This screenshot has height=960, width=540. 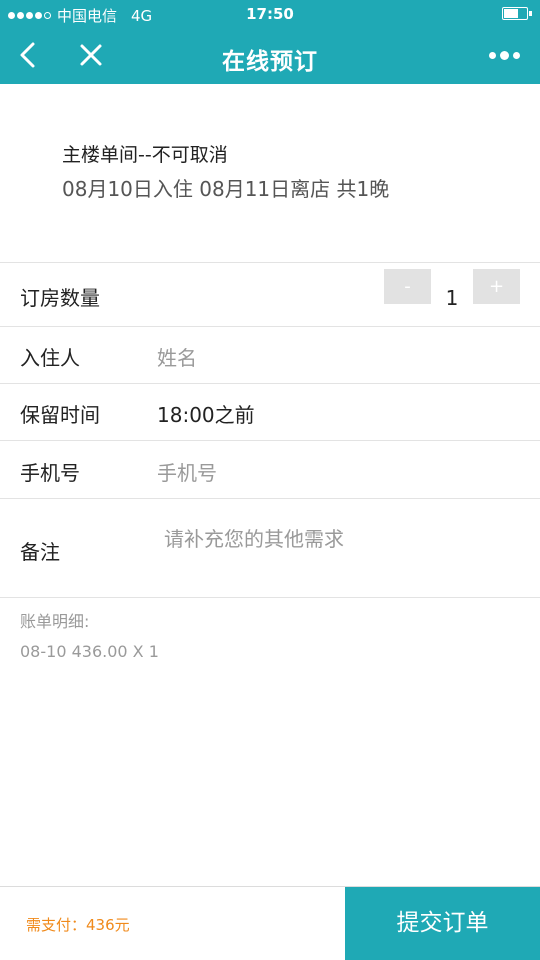 I want to click on page-title: 在线预订, so click(x=270, y=62).